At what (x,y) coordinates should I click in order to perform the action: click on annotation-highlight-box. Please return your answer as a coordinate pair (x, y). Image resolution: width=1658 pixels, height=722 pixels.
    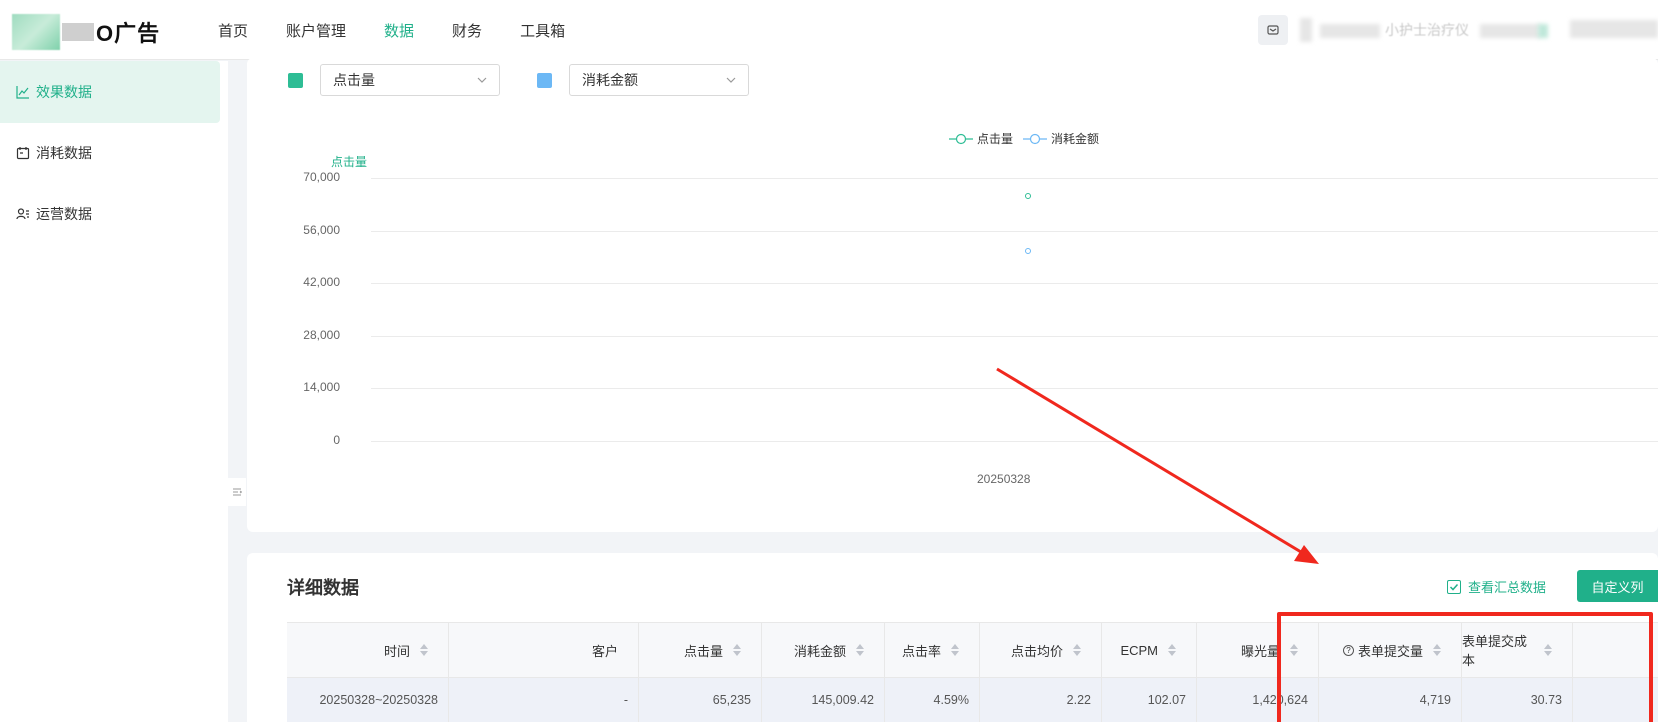
    Looking at the image, I should click on (1465, 667).